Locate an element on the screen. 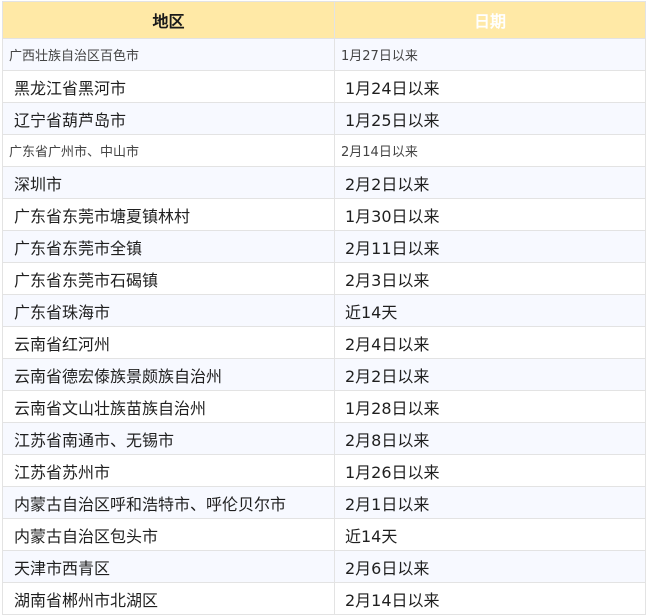  table-row: 云南省德宏傣族景颇族自治州 2月2日以来 is located at coordinates (324, 374).